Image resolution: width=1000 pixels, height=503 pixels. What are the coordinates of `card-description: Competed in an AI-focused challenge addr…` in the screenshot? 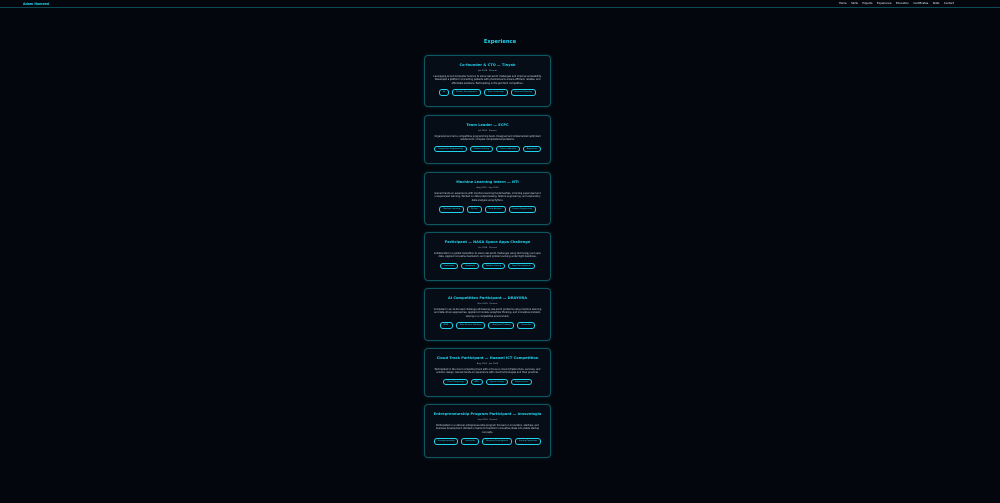 It's located at (487, 312).